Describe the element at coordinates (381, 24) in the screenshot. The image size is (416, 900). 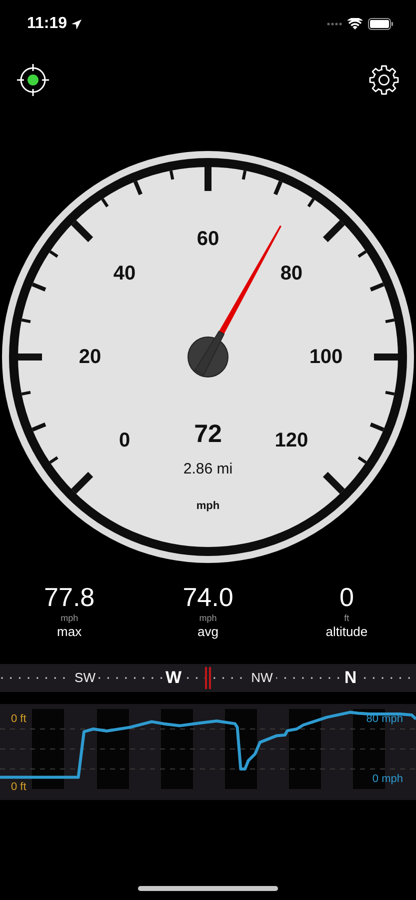
I see `battery-icon` at that location.